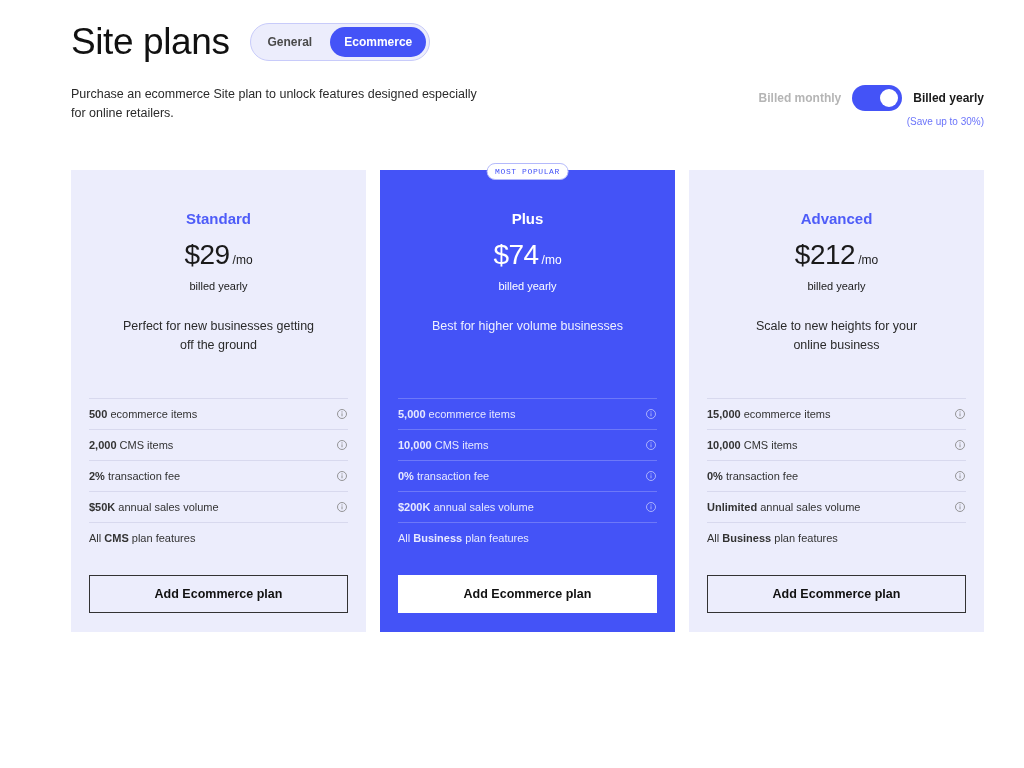 The height and width of the screenshot is (768, 1024). Describe the element at coordinates (527, 326) in the screenshot. I see `plan-description: Best for higher volume businesses` at that location.